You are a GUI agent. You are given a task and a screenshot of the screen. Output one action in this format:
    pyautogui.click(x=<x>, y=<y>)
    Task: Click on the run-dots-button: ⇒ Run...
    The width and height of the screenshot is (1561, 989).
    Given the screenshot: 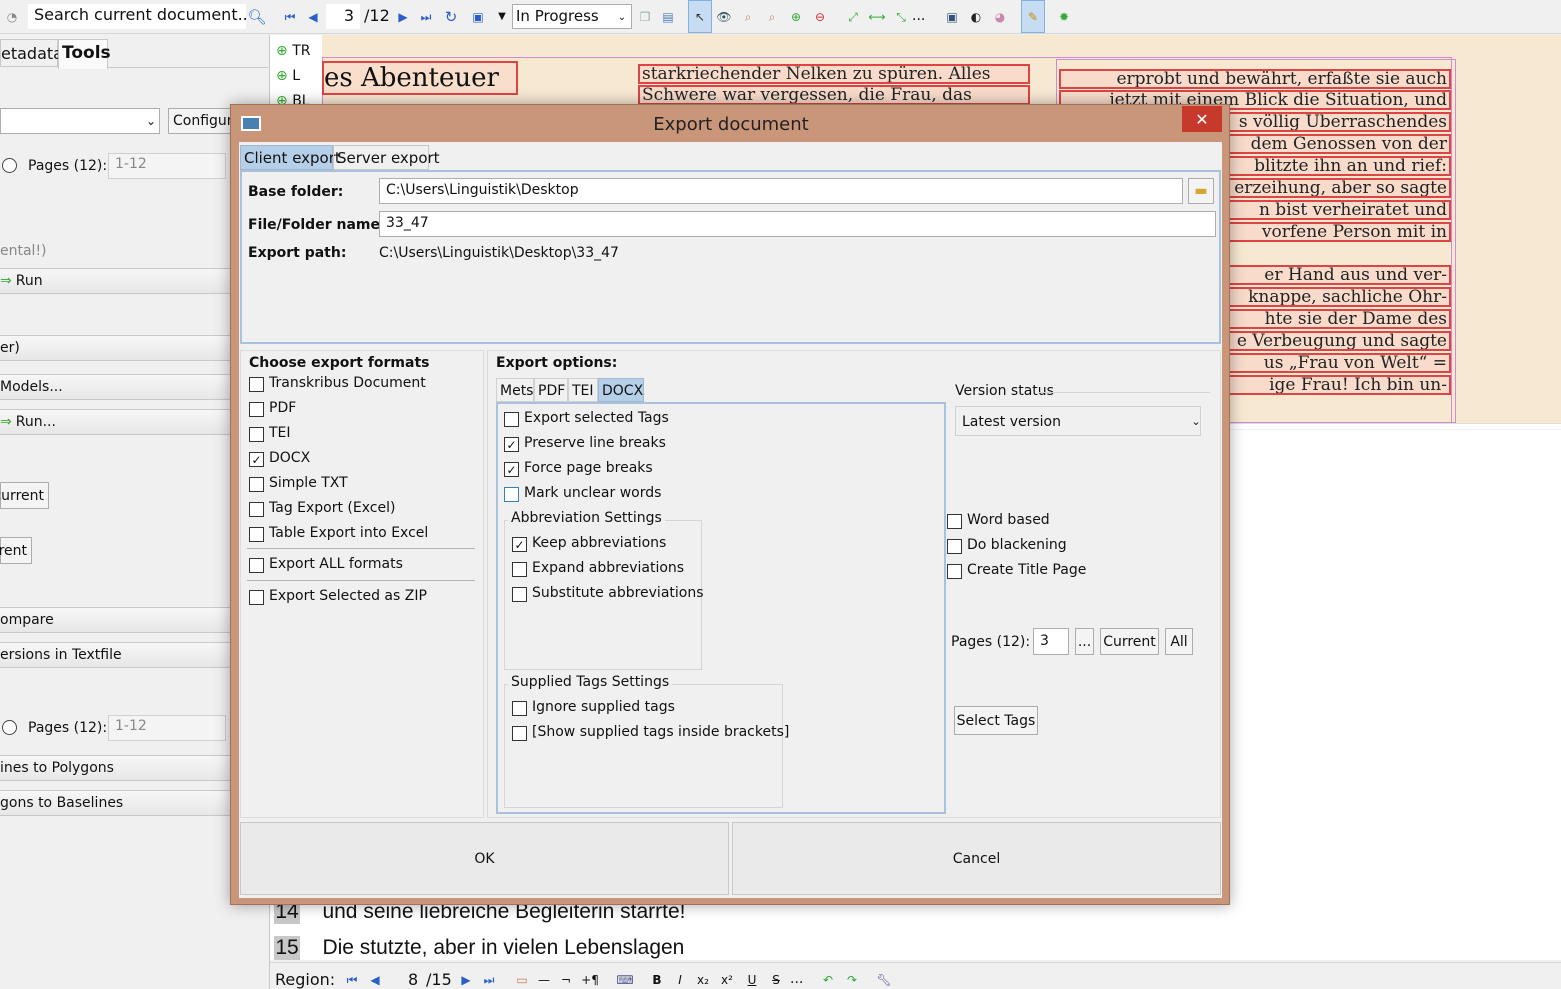 What is the action you would take?
    pyautogui.click(x=115, y=422)
    